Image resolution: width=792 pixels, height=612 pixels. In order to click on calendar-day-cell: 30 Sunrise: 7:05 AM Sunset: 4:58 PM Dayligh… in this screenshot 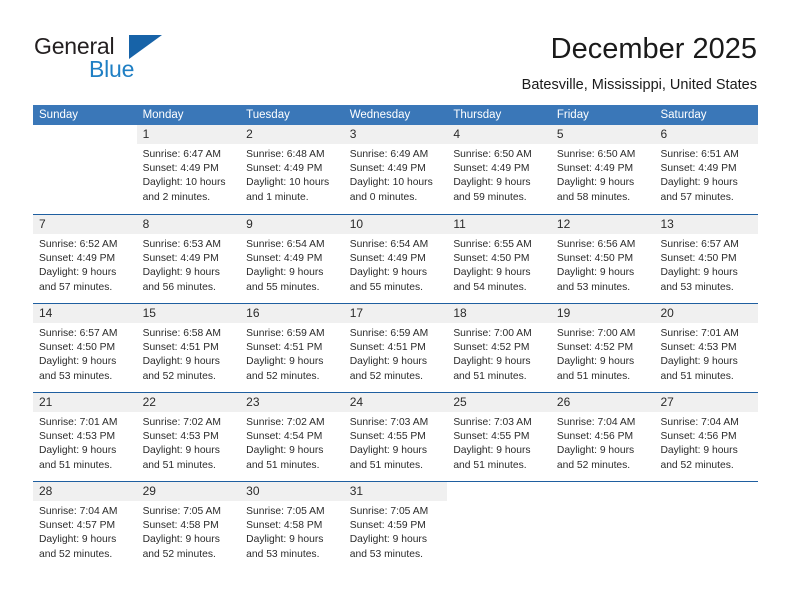, I will do `click(292, 526)`.